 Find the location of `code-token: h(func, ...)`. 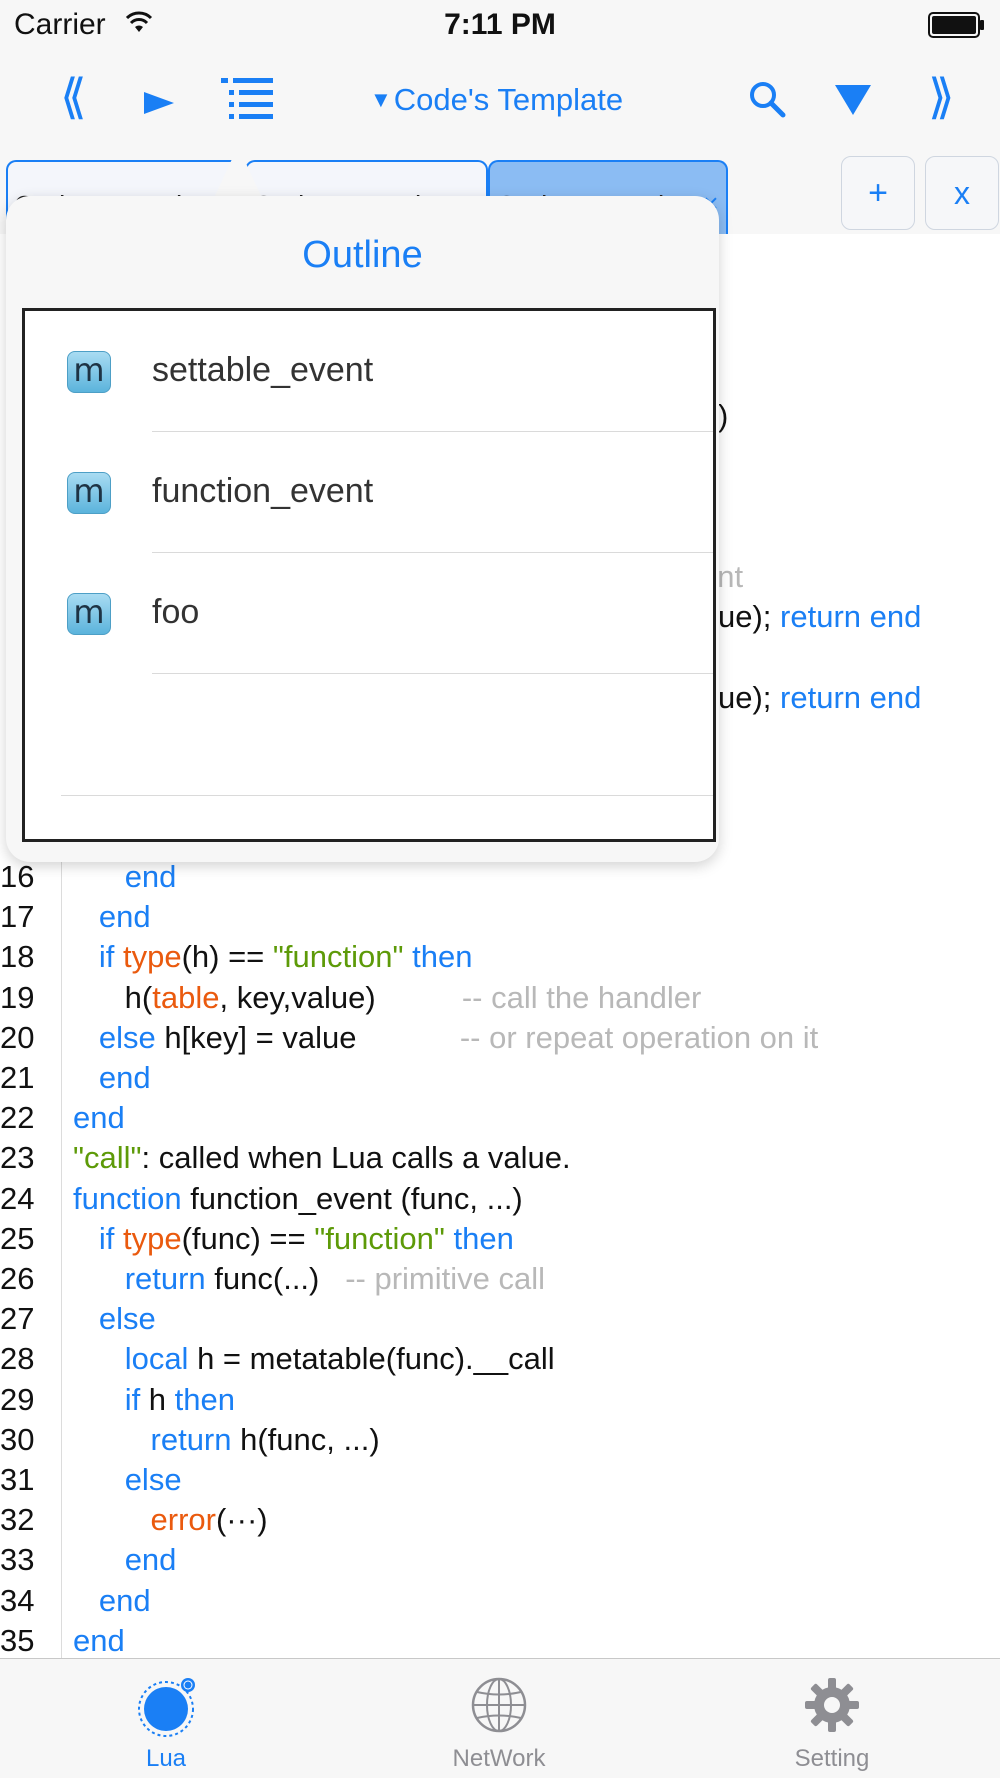

code-token: h(func, ...) is located at coordinates (305, 1439).